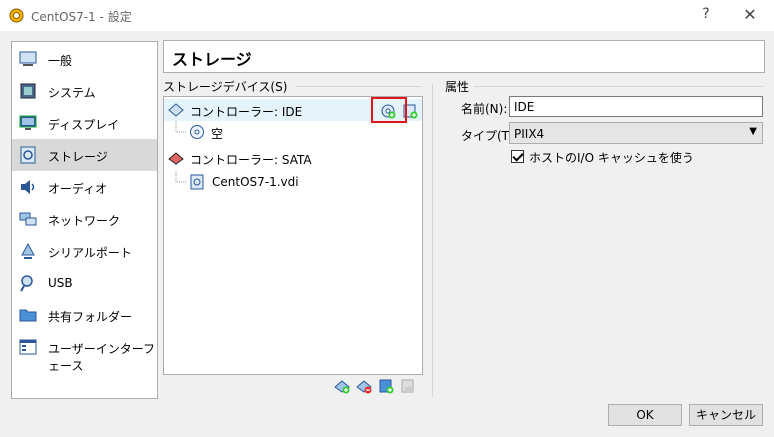  What do you see at coordinates (28, 315) in the screenshot?
I see `shared-folder-icon` at bounding box center [28, 315].